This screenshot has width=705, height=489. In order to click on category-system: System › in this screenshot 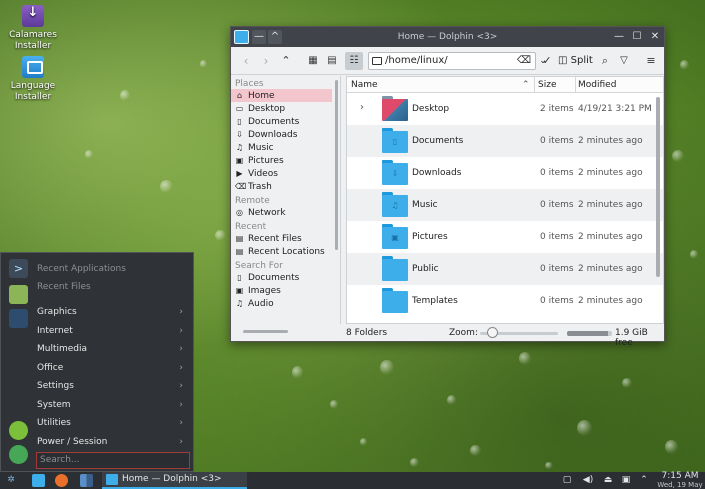, I will do `click(113, 405)`.